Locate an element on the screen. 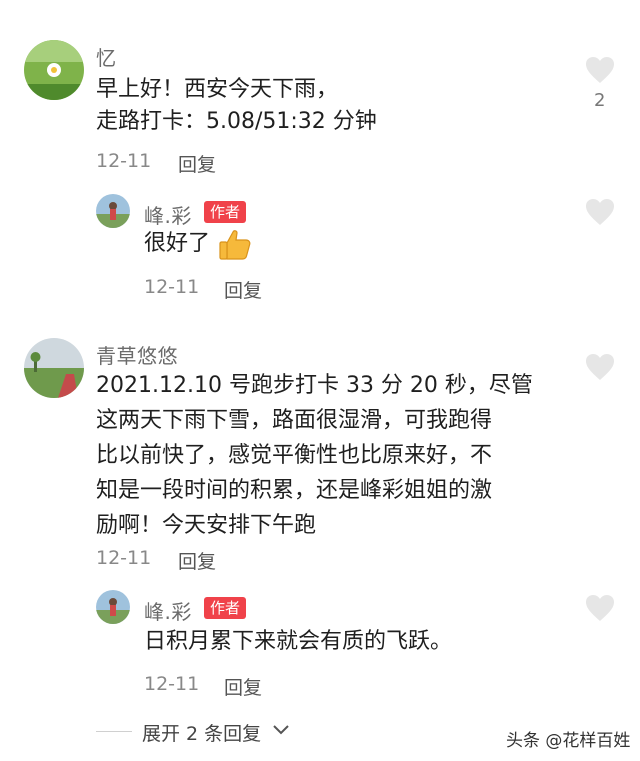 The image size is (640, 761). comment-text-line: 知是一段时间的积累，还是峰彩姐姐的激 is located at coordinates (294, 490).